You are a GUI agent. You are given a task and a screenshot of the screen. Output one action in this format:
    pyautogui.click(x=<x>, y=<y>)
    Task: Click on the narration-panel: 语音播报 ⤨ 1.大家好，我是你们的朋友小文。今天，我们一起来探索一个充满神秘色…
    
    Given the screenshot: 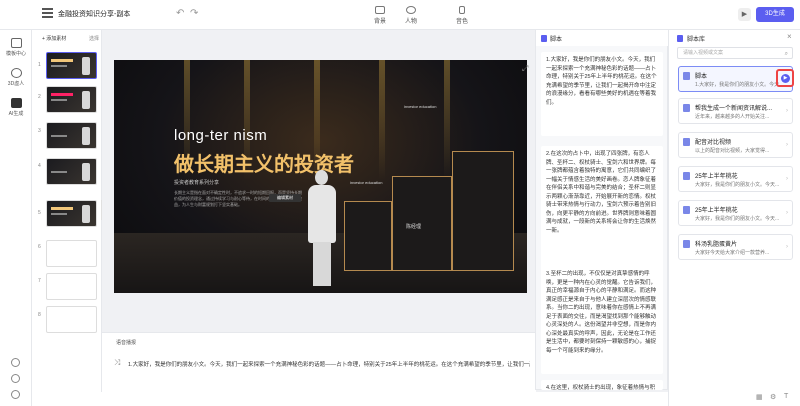 What is the action you would take?
    pyautogui.click(x=319, y=362)
    